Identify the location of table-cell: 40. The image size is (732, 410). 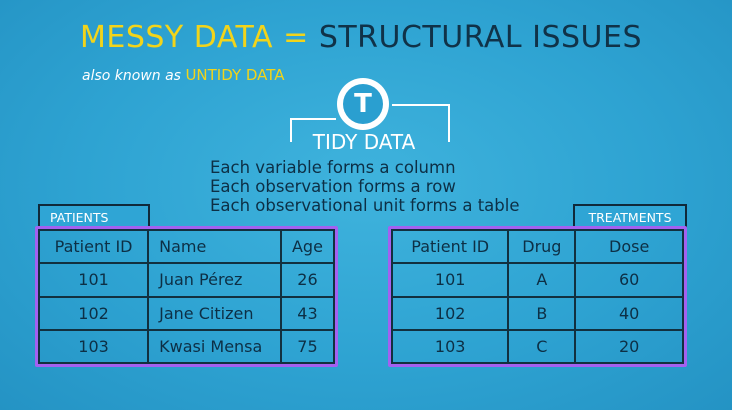
(629, 313).